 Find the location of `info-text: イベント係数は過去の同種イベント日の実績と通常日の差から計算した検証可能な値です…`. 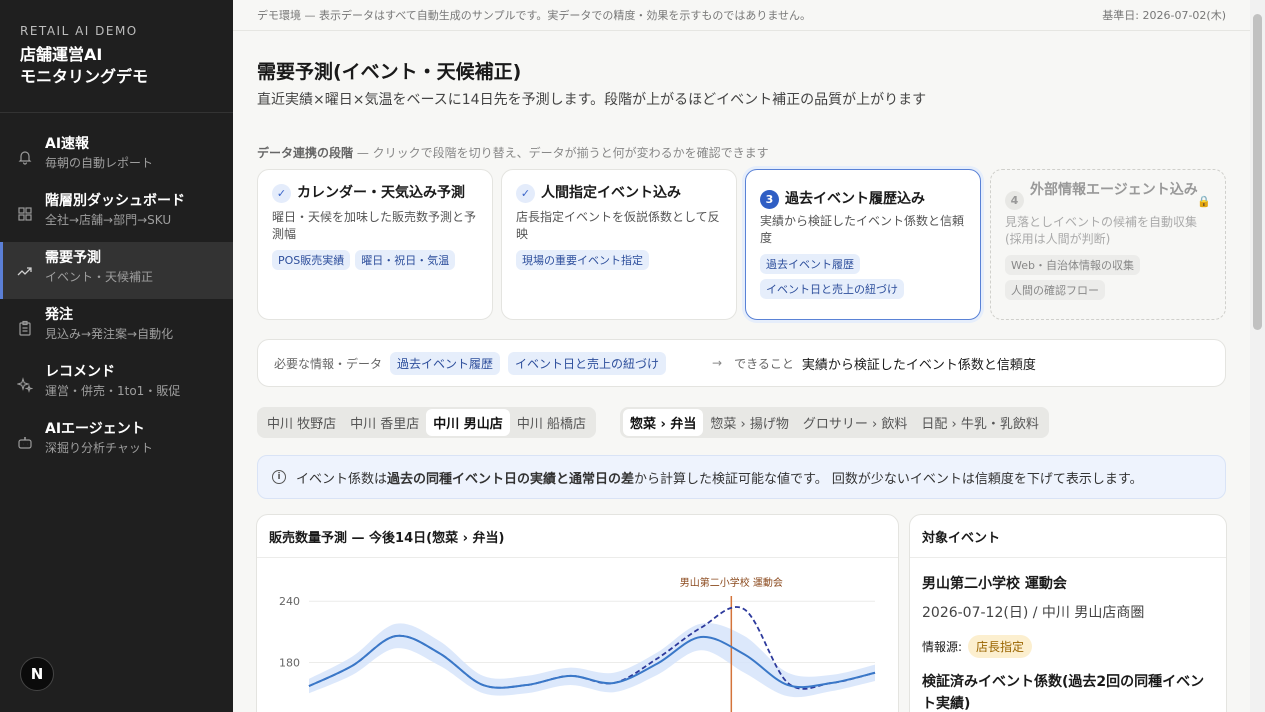

info-text: イベント係数は過去の同種イベント日の実績と通常日の差から計算した検証可能な値です… is located at coordinates (719, 477).